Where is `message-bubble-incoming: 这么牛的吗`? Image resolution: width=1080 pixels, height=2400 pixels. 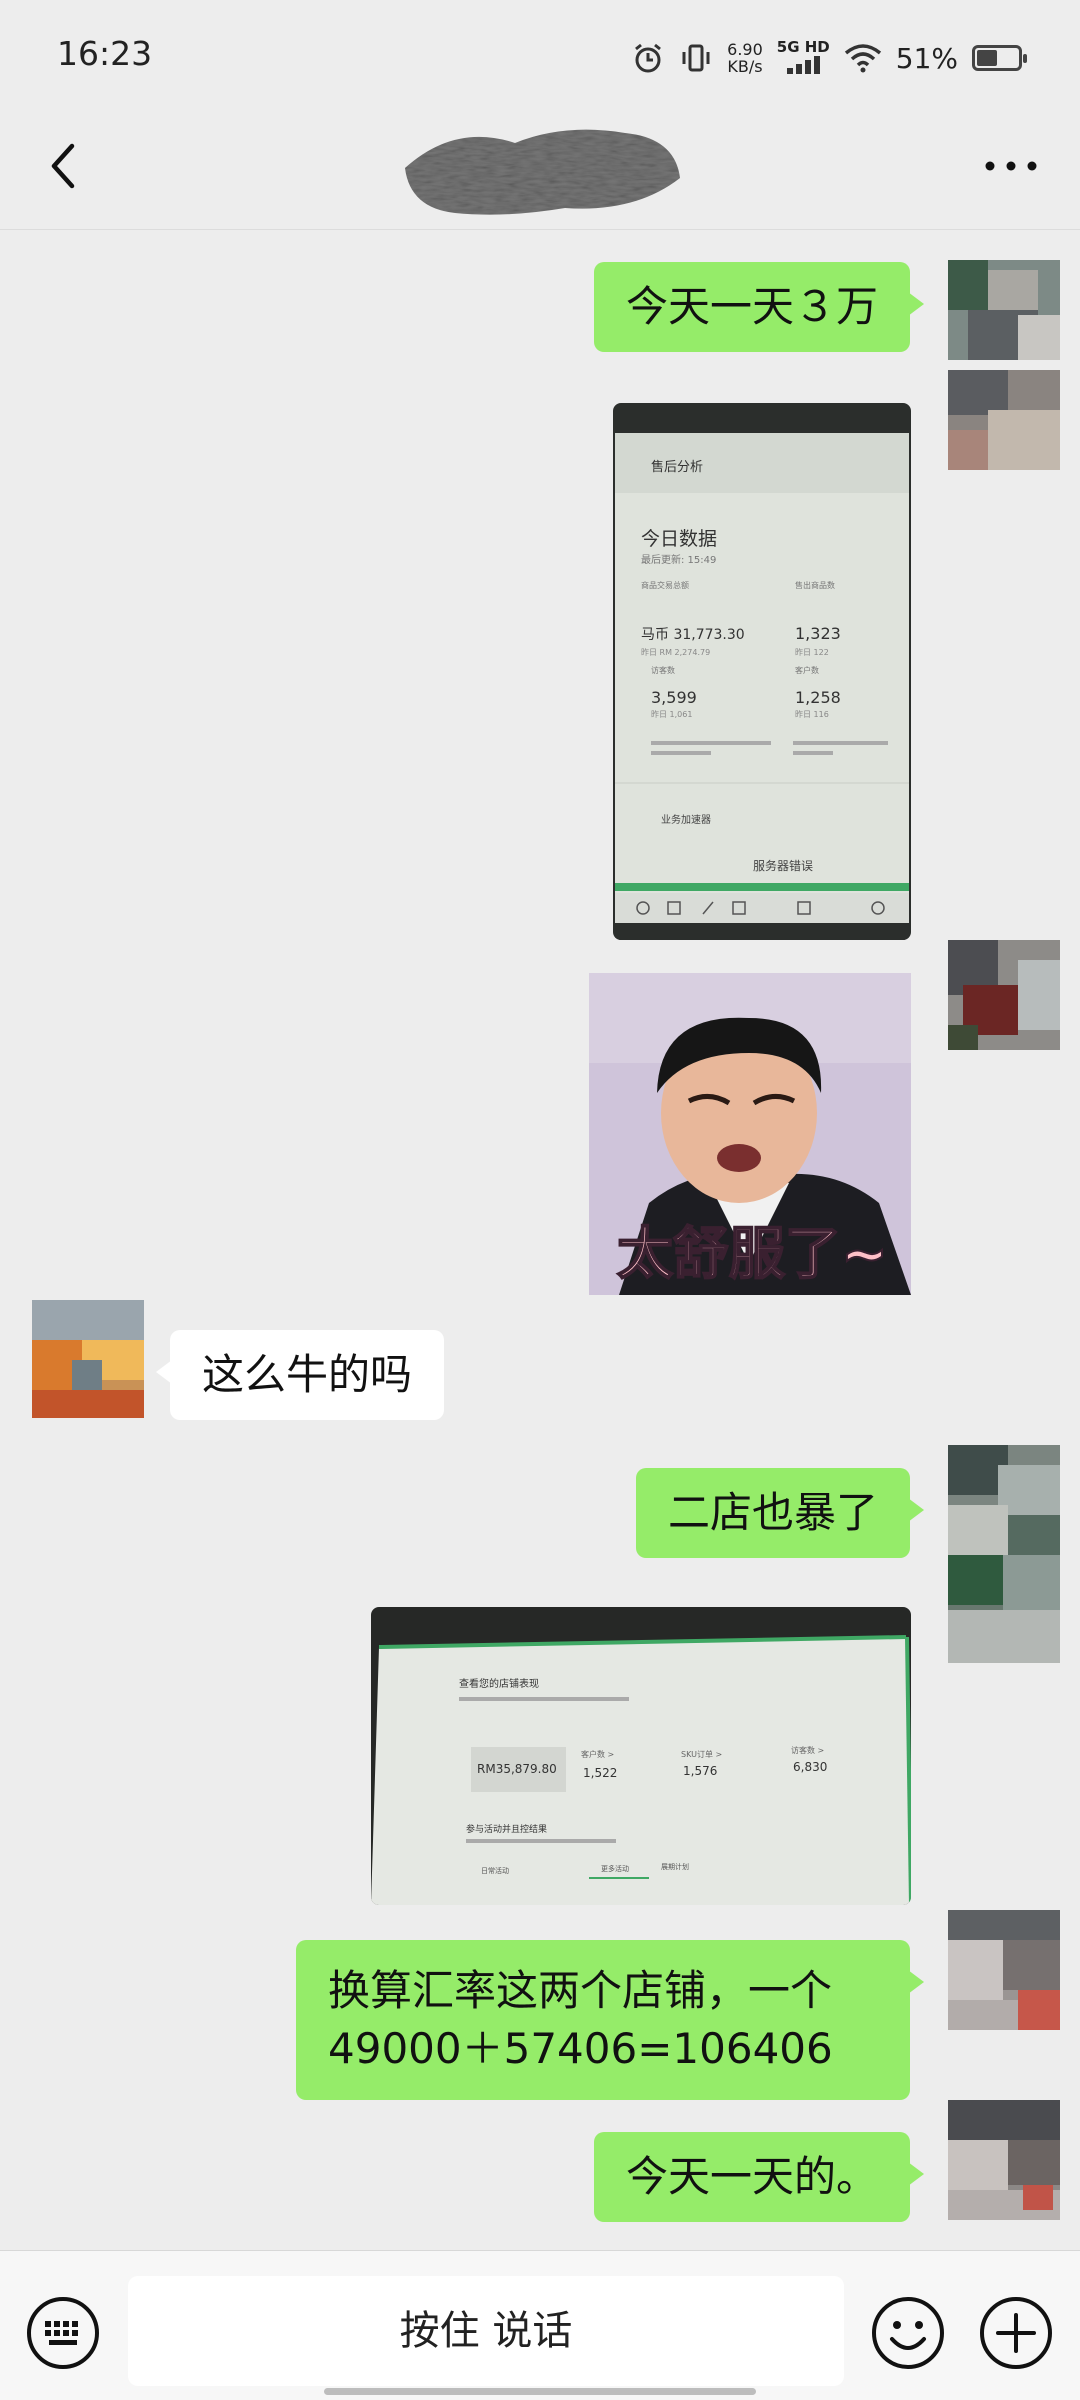
message-bubble-incoming: 这么牛的吗 is located at coordinates (300, 1375).